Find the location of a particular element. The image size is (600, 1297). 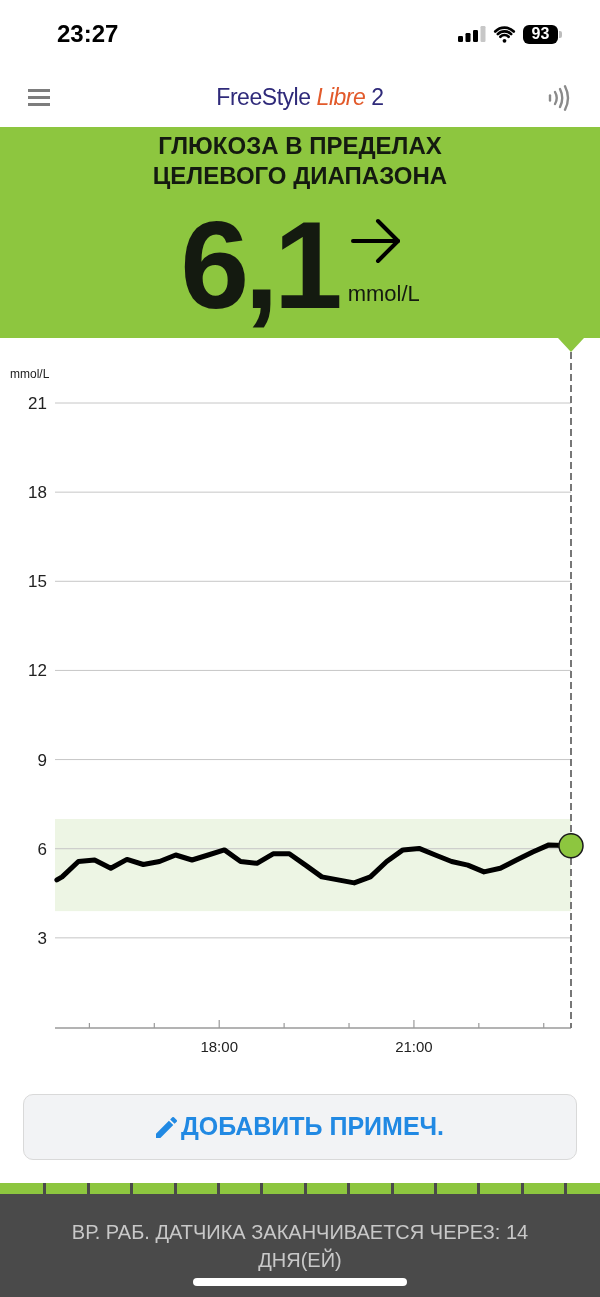

pencil-icon is located at coordinates (166, 1127).